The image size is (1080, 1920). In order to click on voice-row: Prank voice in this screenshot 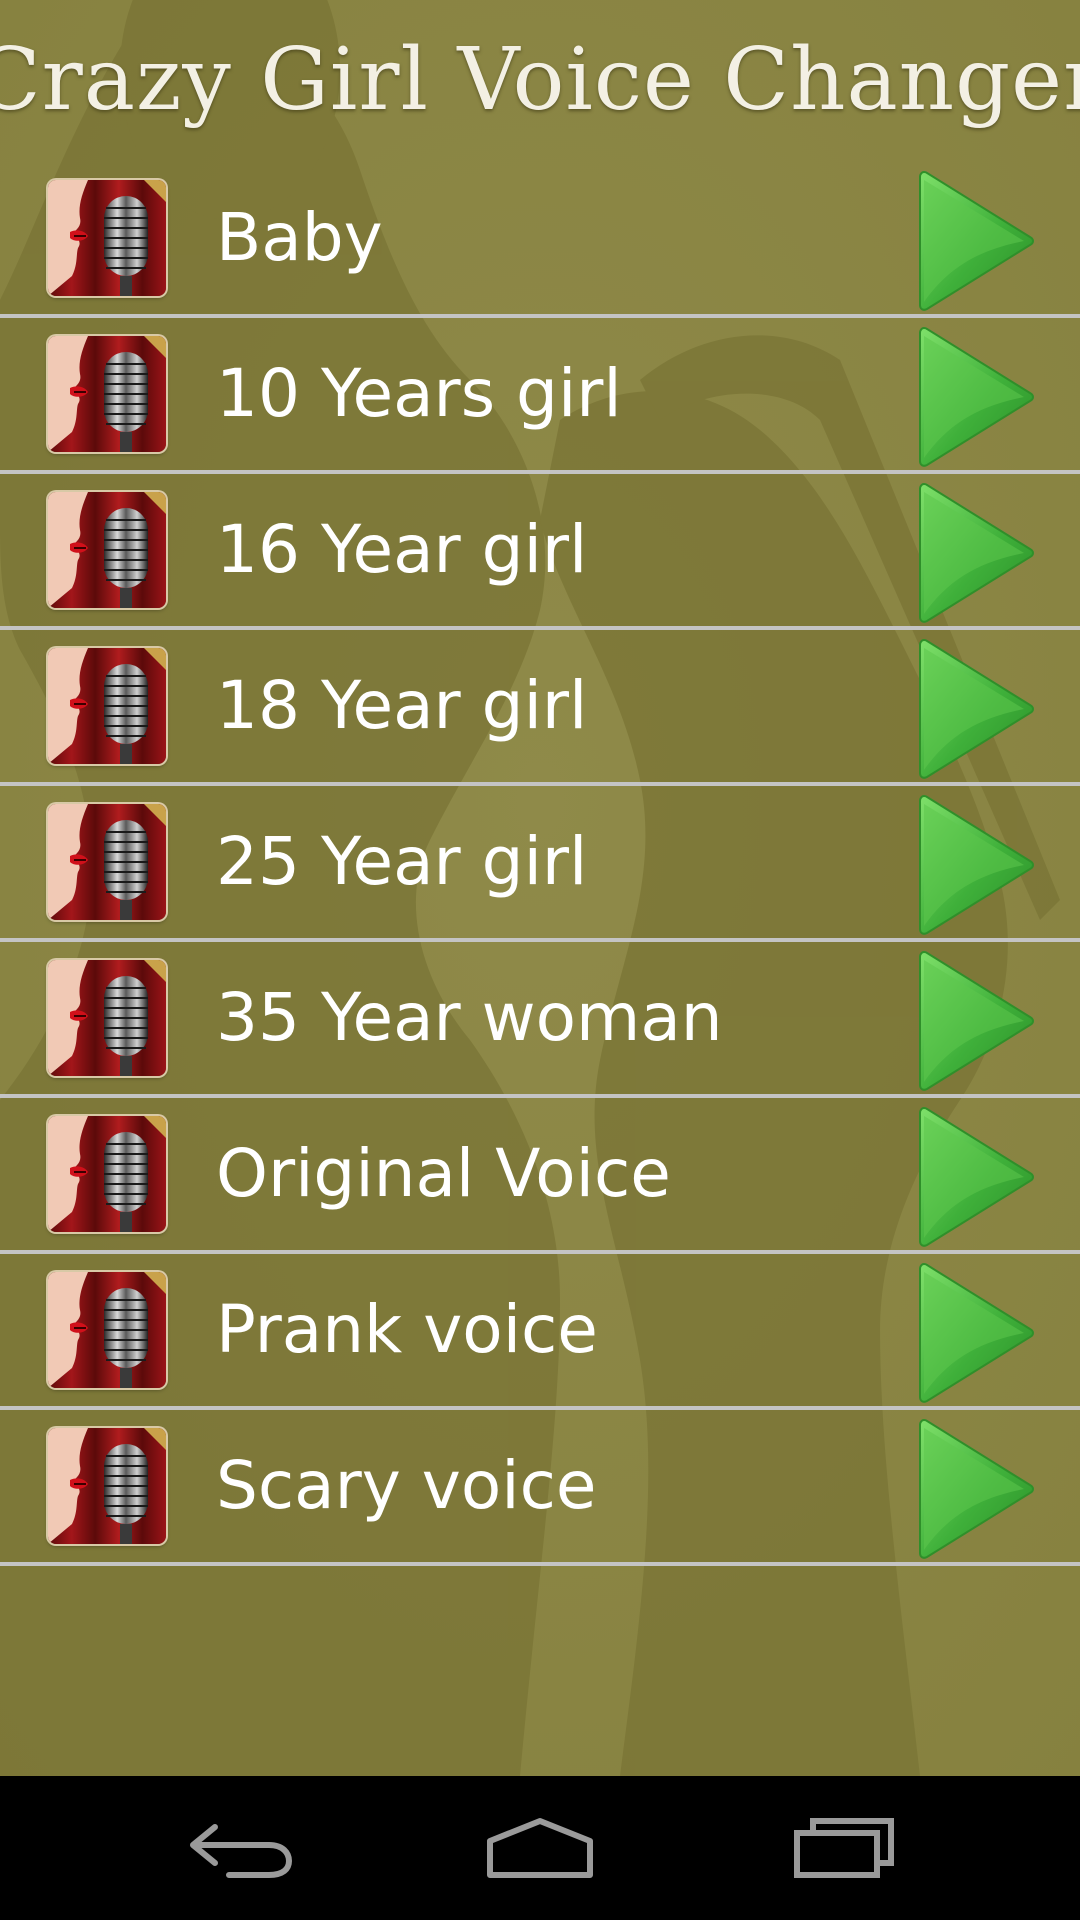, I will do `click(540, 1332)`.